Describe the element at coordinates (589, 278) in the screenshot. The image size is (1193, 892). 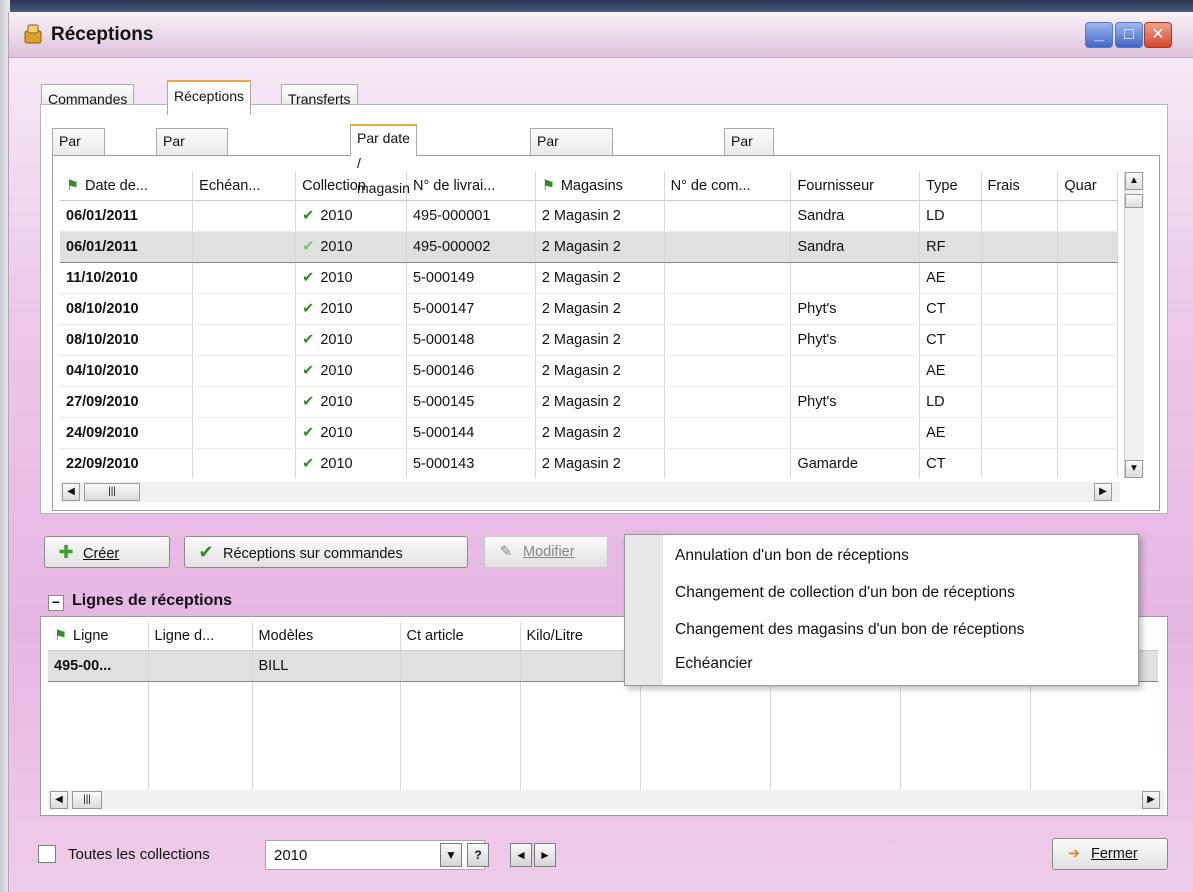
I see `table-row: 11/10/2010 ✔ 2010 5-000149 2 Magasin 2 AE` at that location.